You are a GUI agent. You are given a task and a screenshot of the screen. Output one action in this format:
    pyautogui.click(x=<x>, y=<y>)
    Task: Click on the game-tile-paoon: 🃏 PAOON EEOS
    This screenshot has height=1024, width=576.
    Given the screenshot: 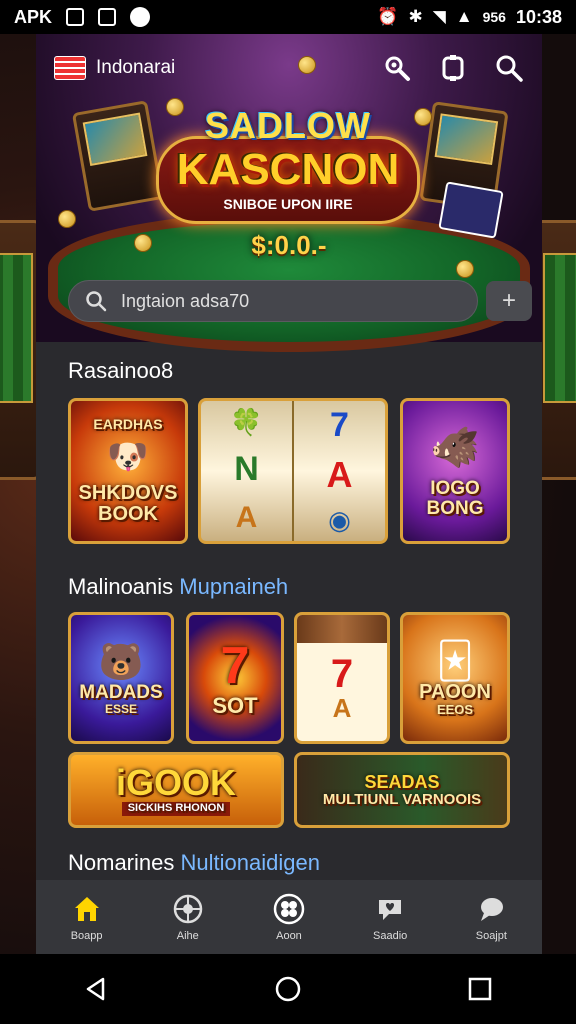 What is the action you would take?
    pyautogui.click(x=455, y=678)
    